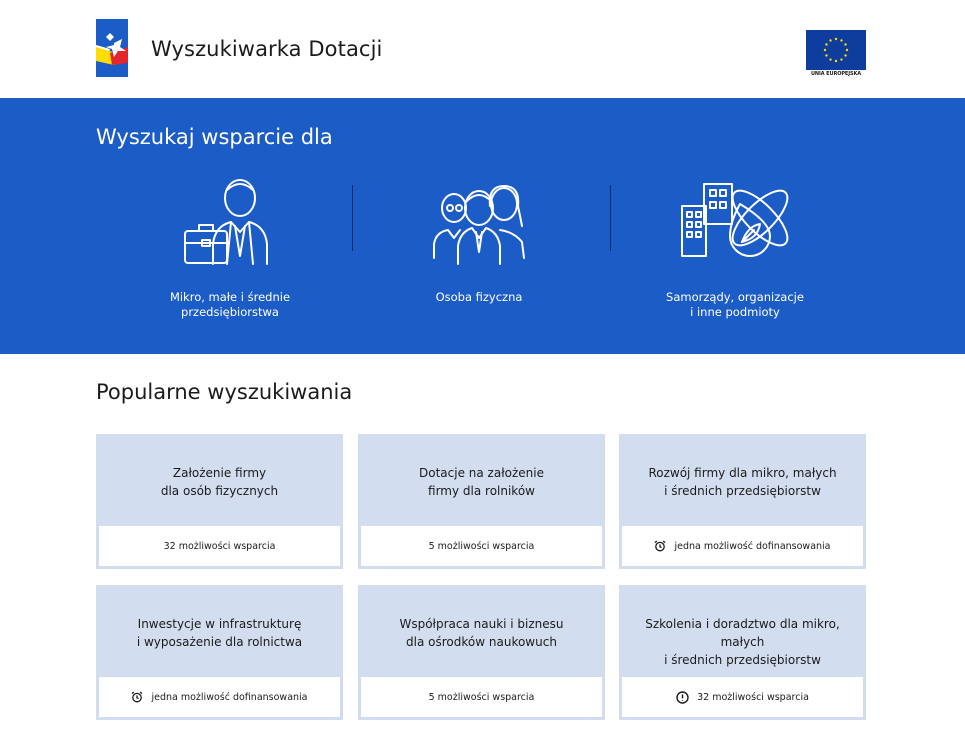  What do you see at coordinates (266, 49) in the screenshot?
I see `app-title: Wyszukiwarka Dotacji` at bounding box center [266, 49].